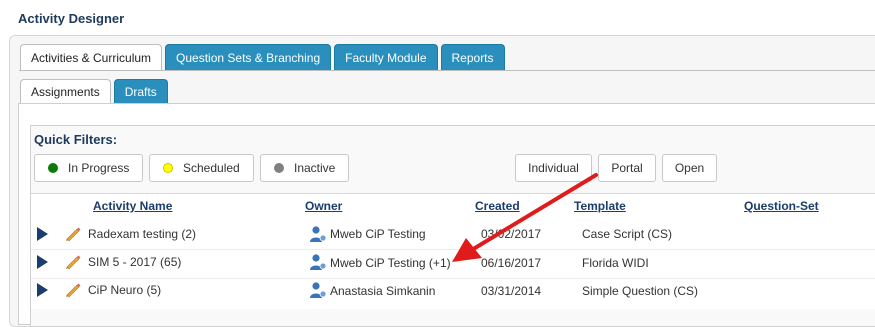 This screenshot has width=875, height=327. Describe the element at coordinates (378, 234) in the screenshot. I see `owner-name: Mweb CiP Testing` at that location.